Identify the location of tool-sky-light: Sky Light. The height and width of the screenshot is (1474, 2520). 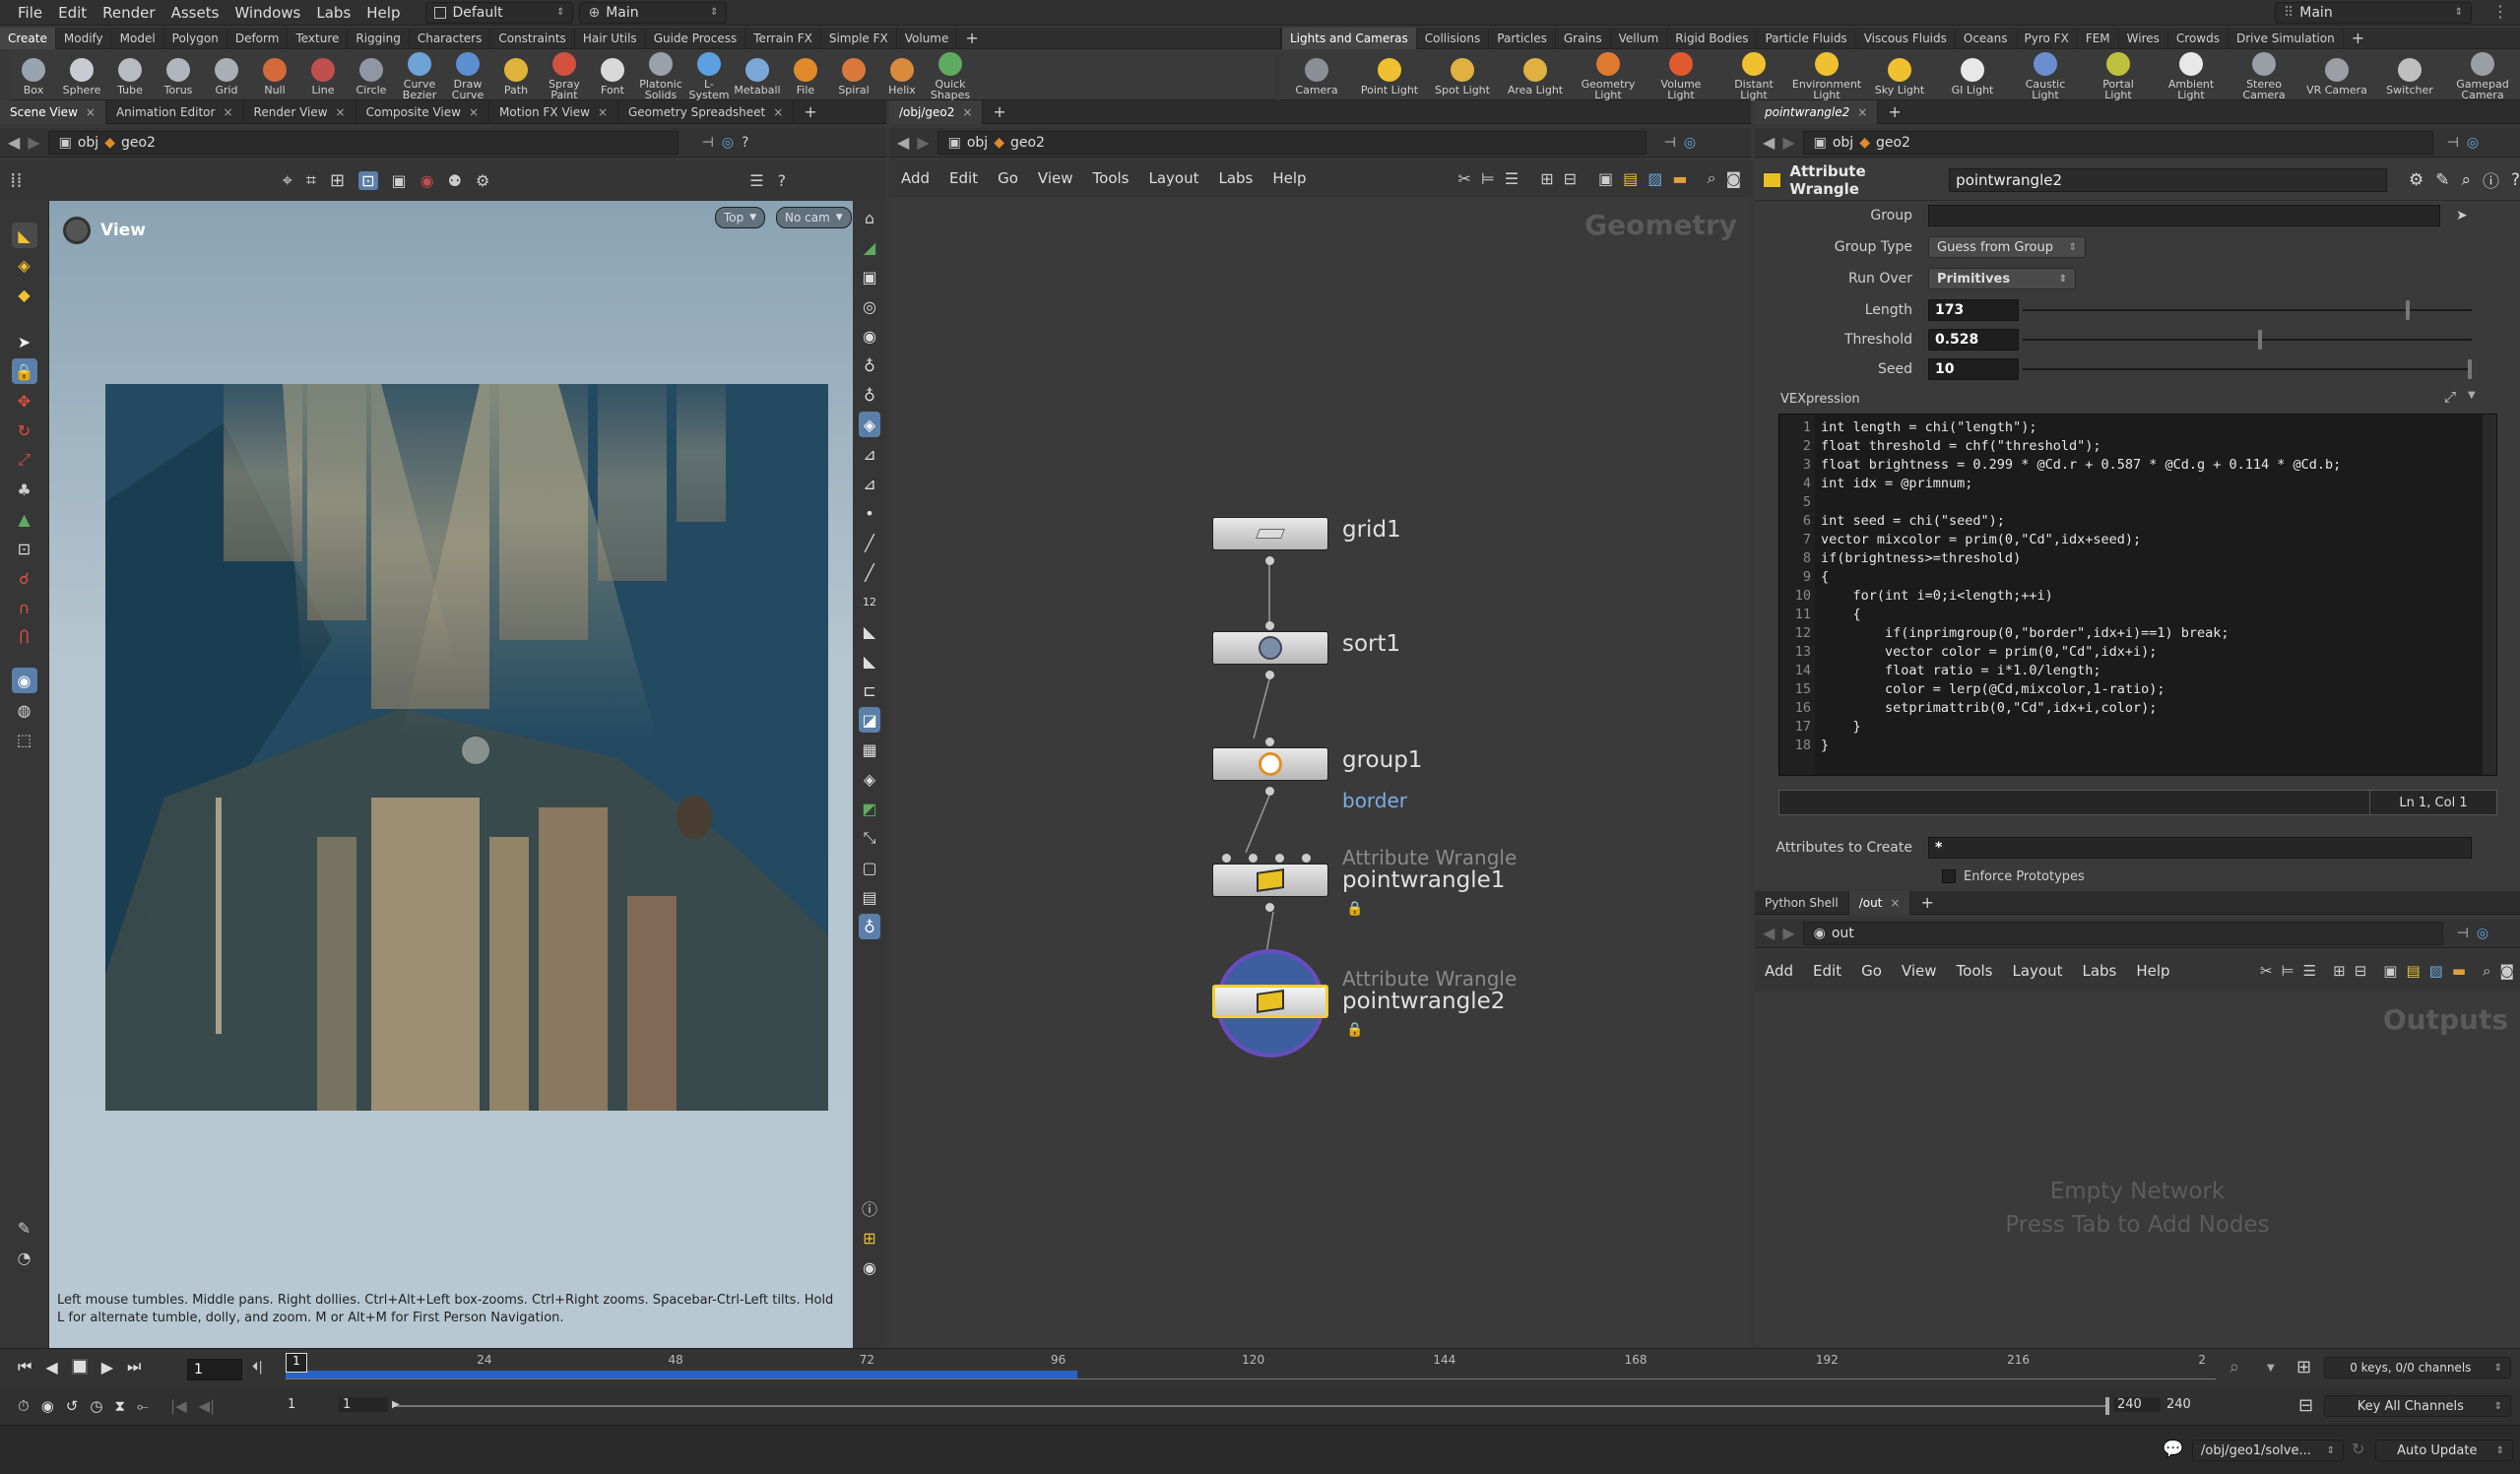
(1899, 75).